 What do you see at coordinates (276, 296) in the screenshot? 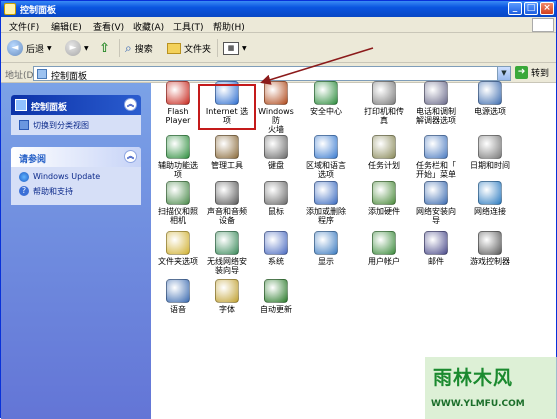
I see `item-automatic-updates: 自动更新` at bounding box center [276, 296].